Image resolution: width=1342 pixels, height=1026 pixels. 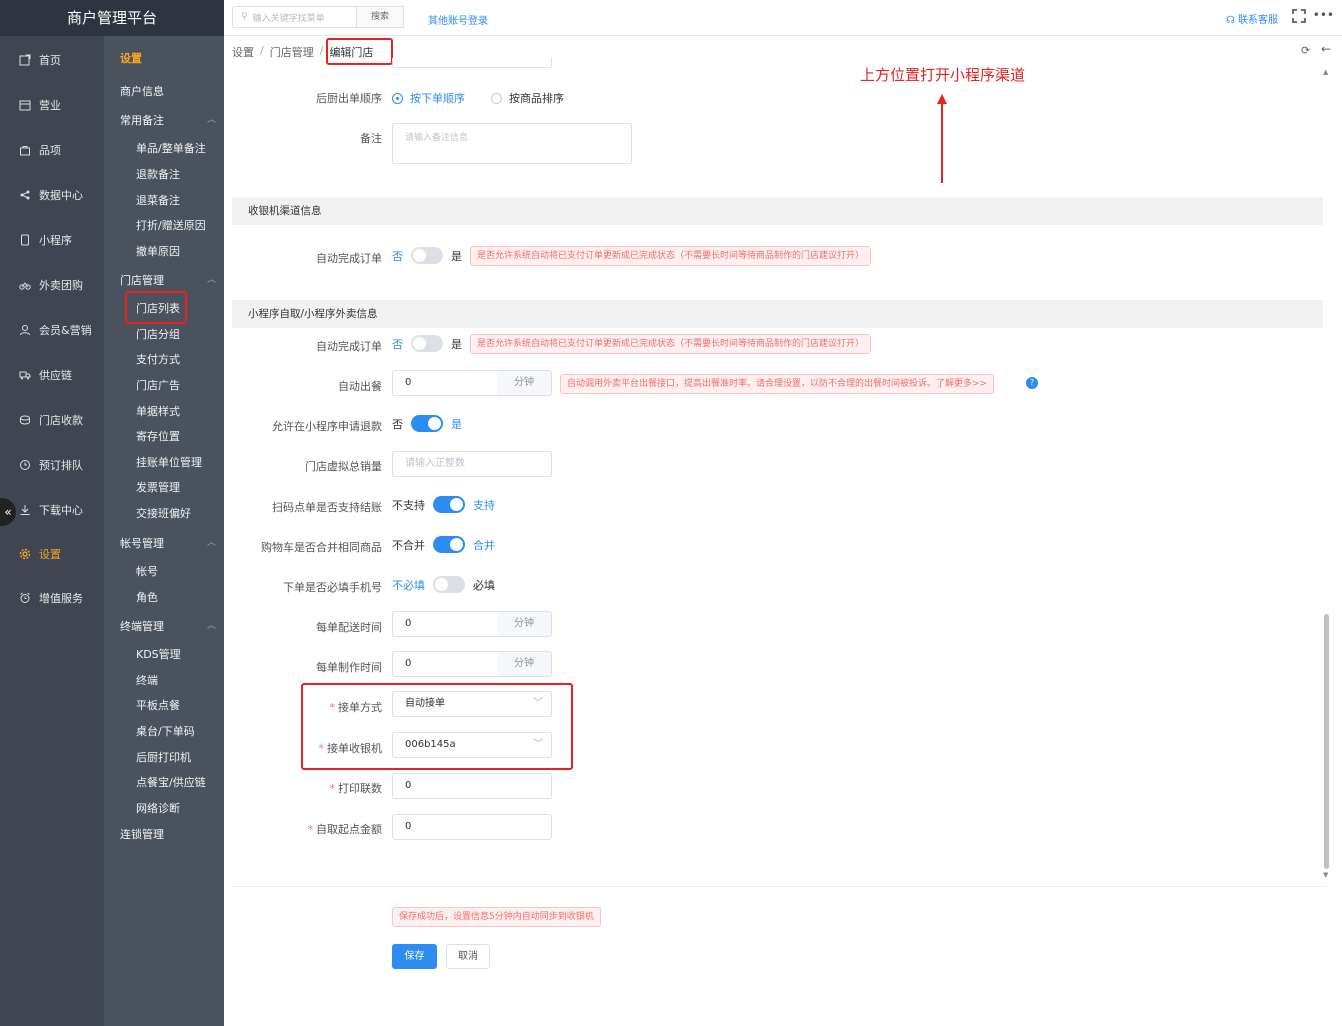 What do you see at coordinates (445, 664) in the screenshot?
I see `make-time-input: 0` at bounding box center [445, 664].